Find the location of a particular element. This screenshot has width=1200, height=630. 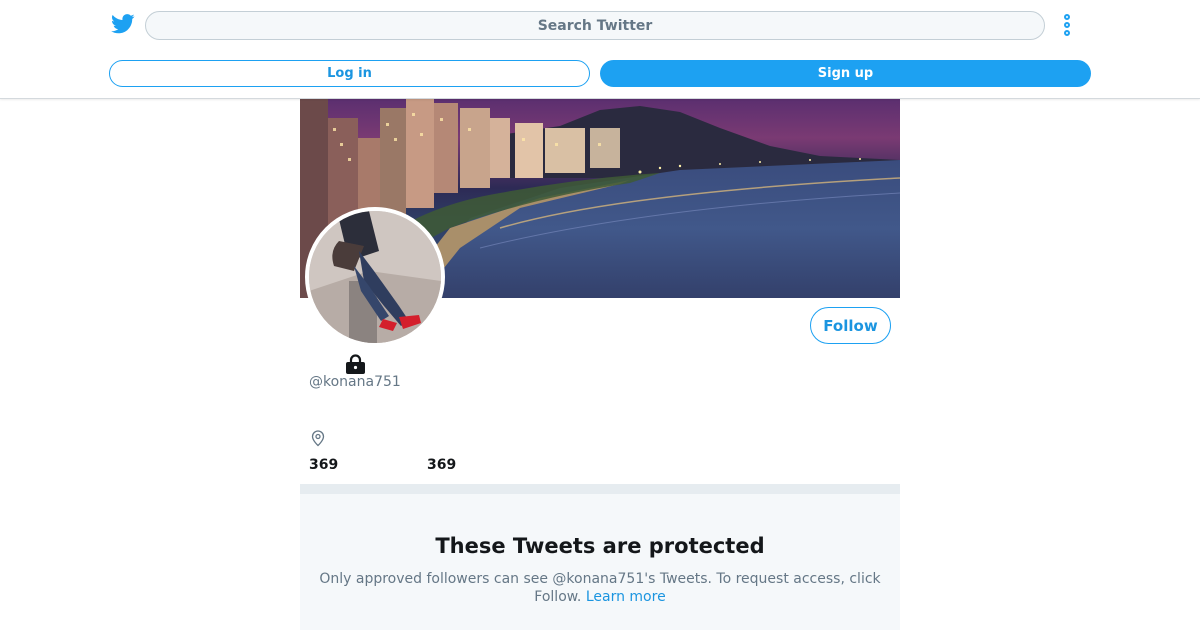

twitter-bird-icon is located at coordinates (123, 24).